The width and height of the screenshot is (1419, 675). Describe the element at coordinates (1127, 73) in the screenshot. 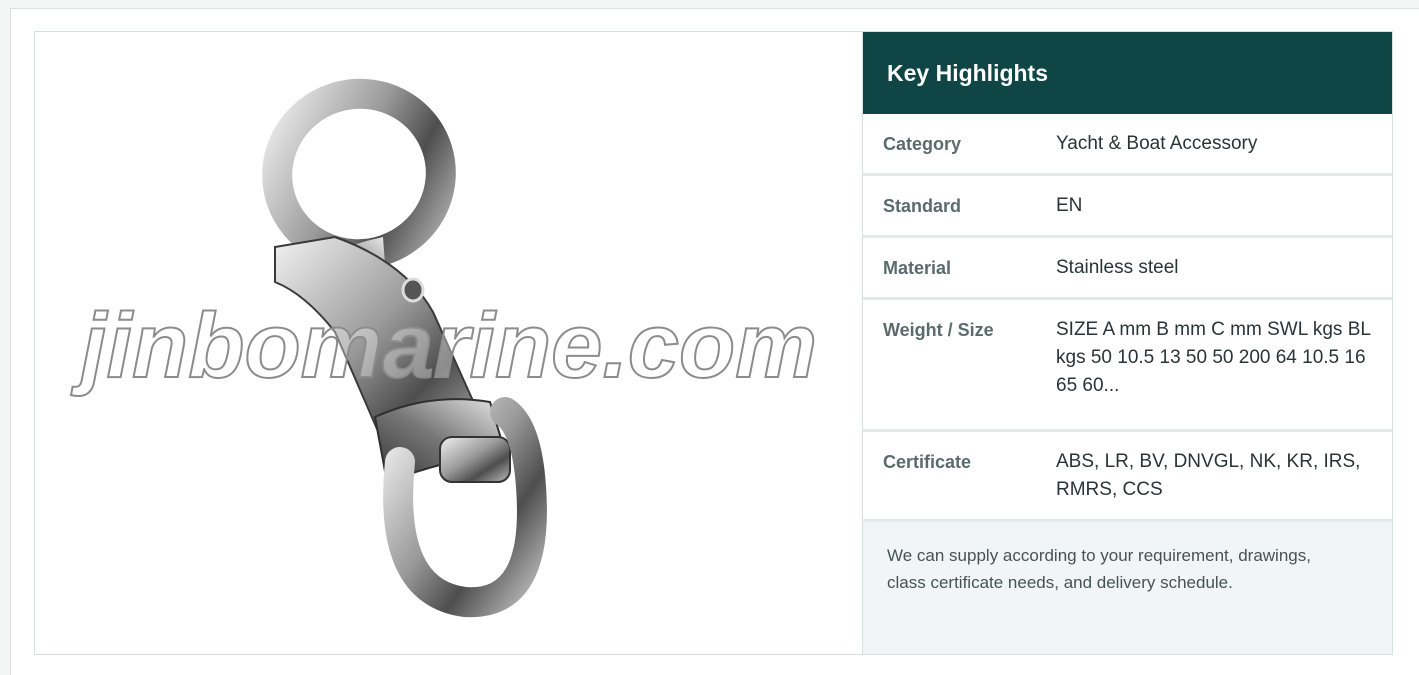

I see `panel-title: Key Highlights` at that location.